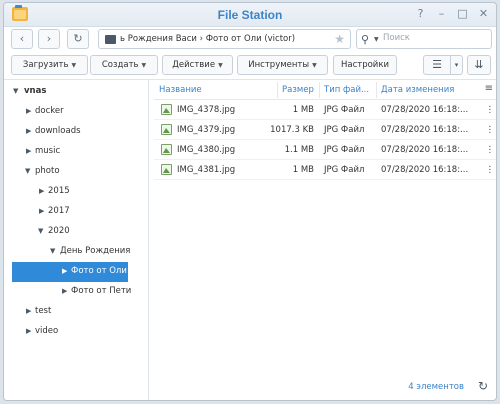  Describe the element at coordinates (250, 15) in the screenshot. I see `title-bar: File Station ? – □ ✕` at that location.